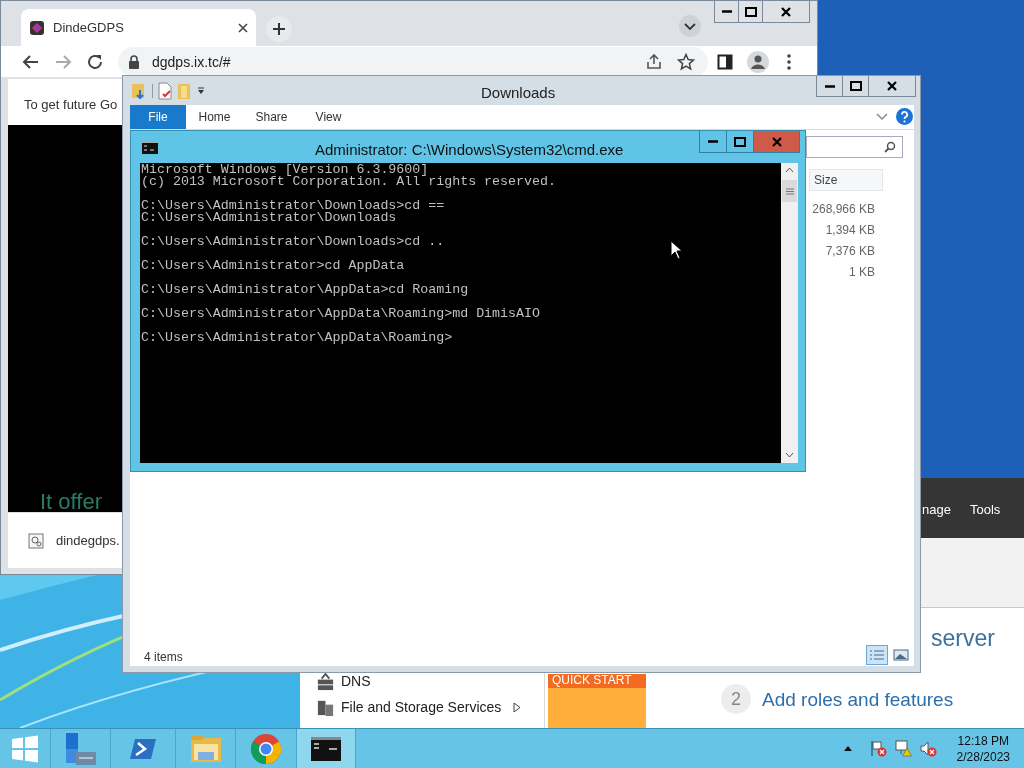 This screenshot has width=1024, height=768. What do you see at coordinates (31, 62) in the screenshot?
I see `back-icon` at bounding box center [31, 62].